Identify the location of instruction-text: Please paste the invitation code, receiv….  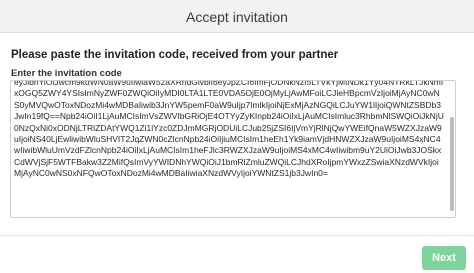
(175, 55).